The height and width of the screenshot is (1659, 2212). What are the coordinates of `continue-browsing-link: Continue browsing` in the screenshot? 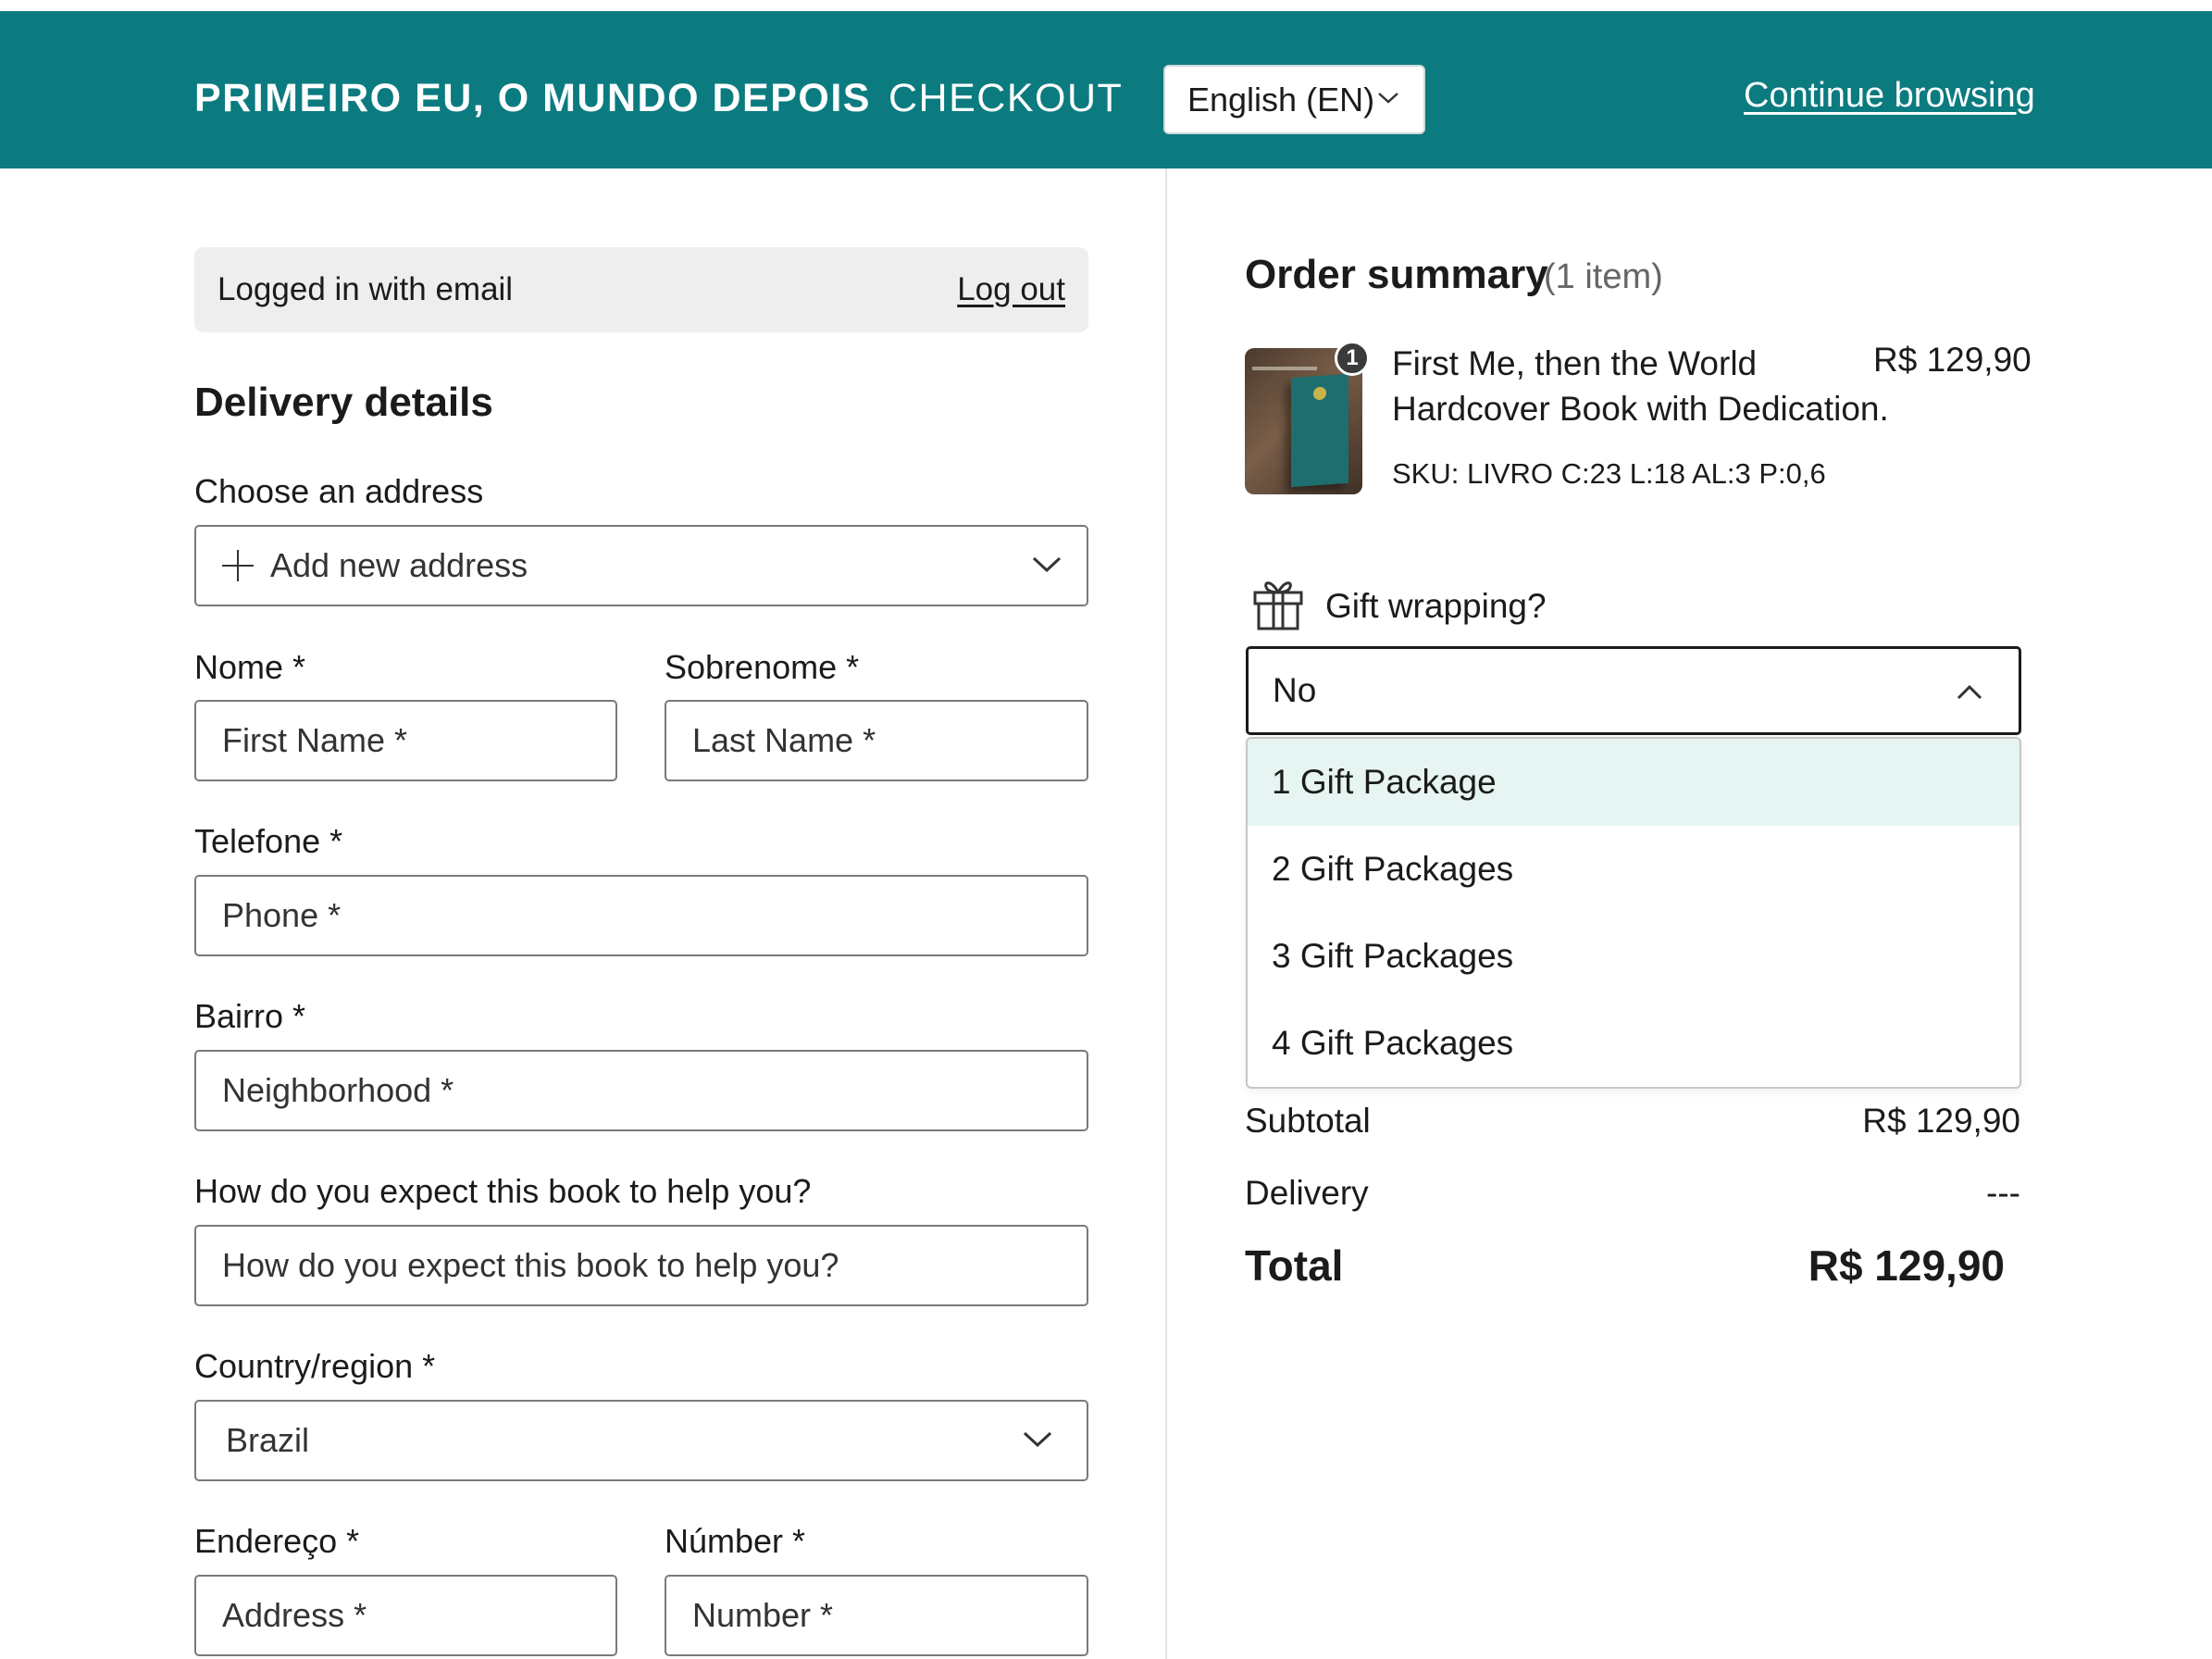 It's located at (1889, 96).